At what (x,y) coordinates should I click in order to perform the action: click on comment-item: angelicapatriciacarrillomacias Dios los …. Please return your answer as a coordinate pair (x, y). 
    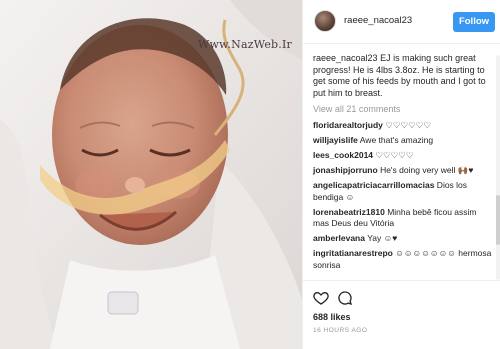
    Looking at the image, I should click on (403, 191).